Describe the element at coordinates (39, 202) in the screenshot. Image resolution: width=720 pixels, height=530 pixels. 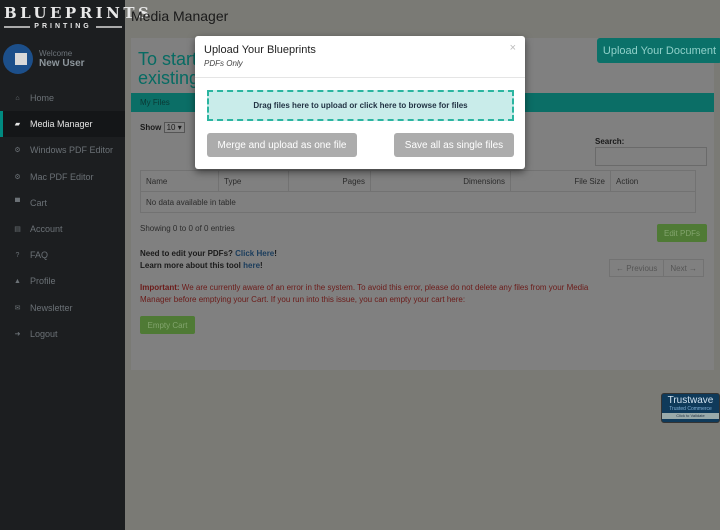
I see `sidebar-item-label: Cart` at that location.